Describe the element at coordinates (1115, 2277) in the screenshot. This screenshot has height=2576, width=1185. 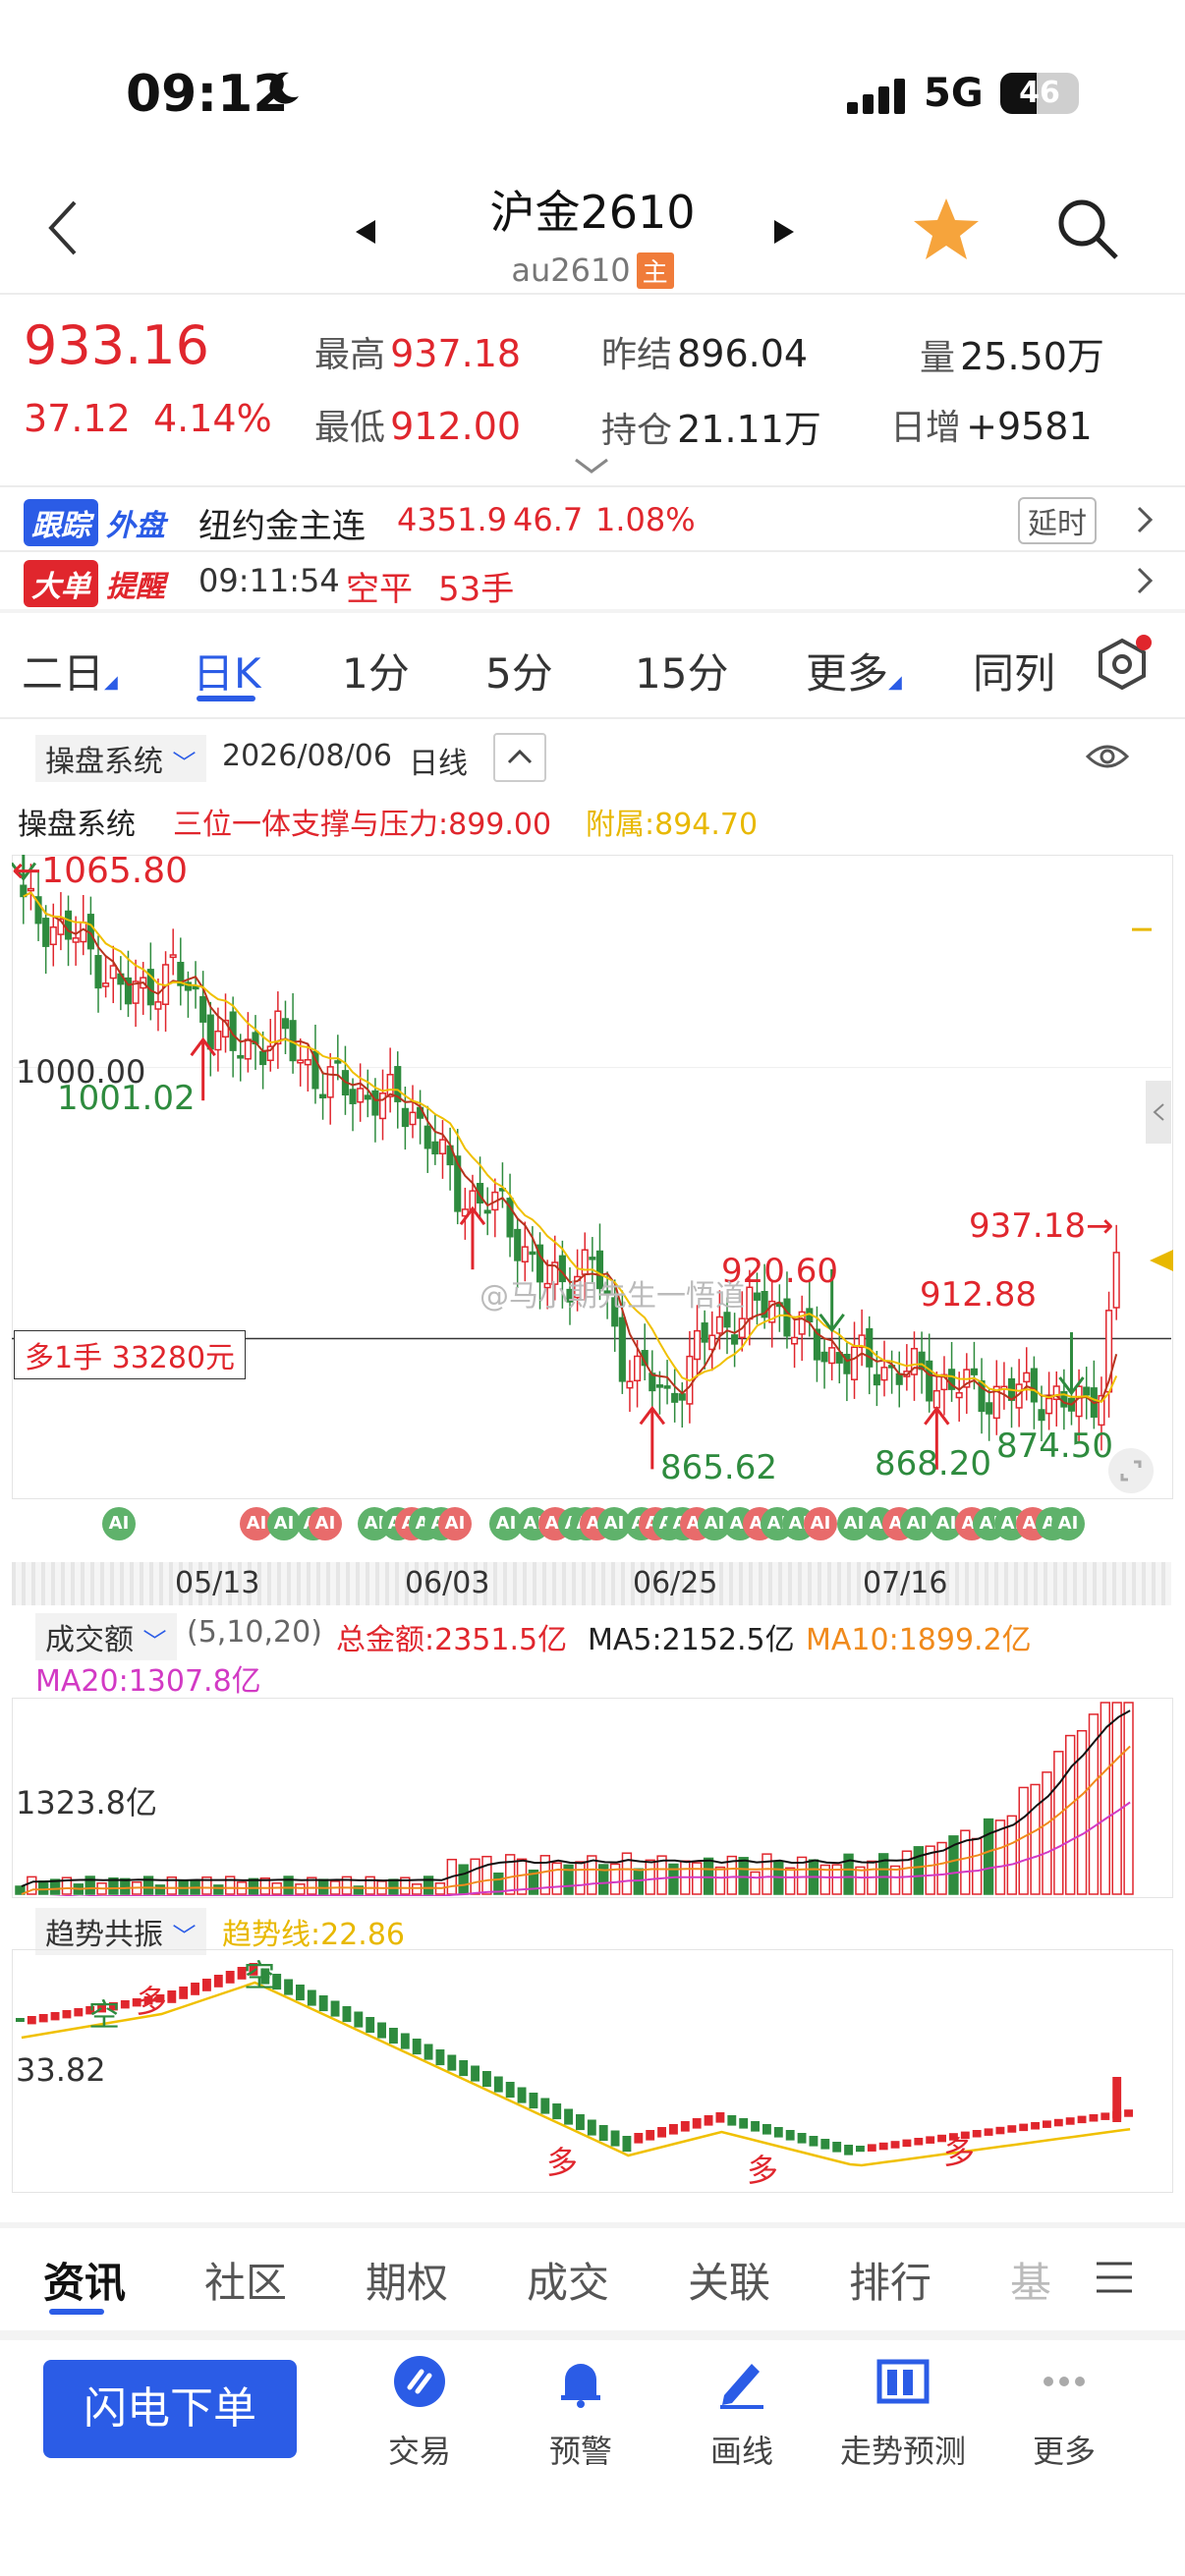
I see `menu-icon` at that location.